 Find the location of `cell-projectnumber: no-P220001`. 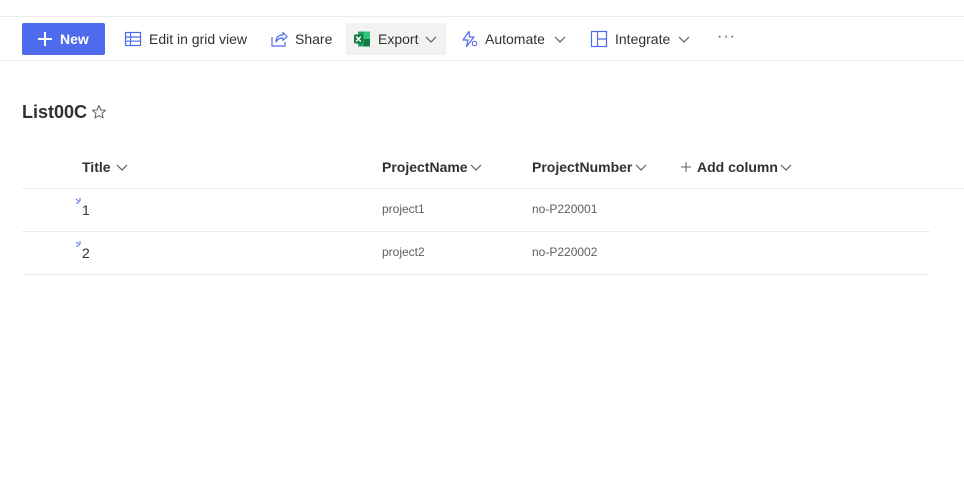

cell-projectnumber: no-P220001 is located at coordinates (565, 209).